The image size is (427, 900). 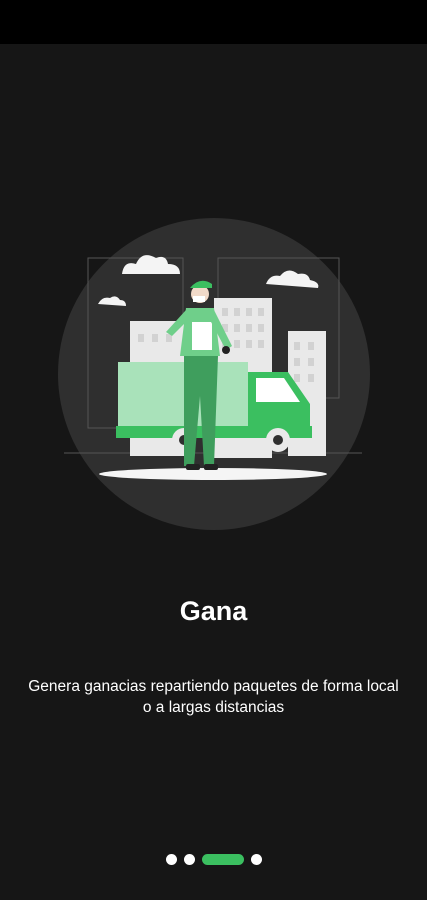 I want to click on page-indicator, so click(x=213, y=859).